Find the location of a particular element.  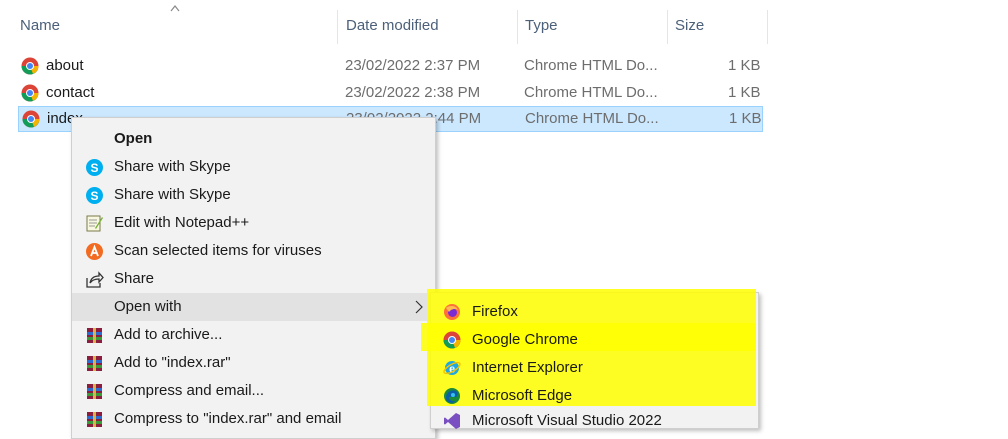

file-date: 23/02/2022 2:37 PM is located at coordinates (413, 65).